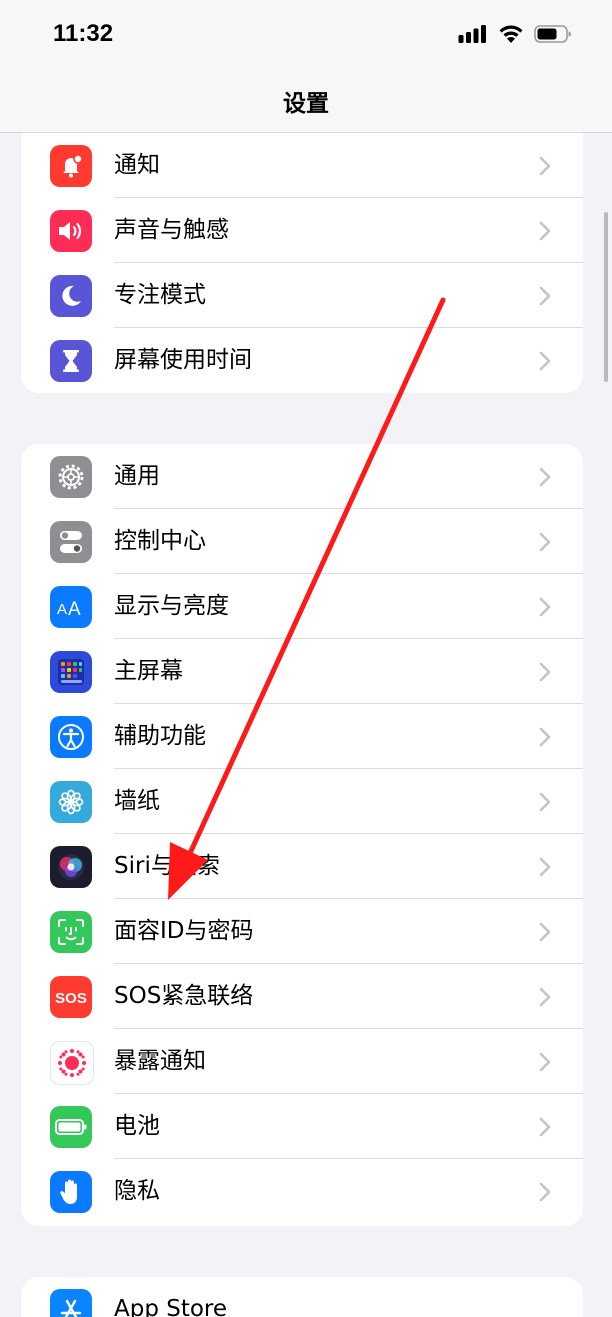 The image size is (612, 1317). I want to click on wifi-icon, so click(511, 34).